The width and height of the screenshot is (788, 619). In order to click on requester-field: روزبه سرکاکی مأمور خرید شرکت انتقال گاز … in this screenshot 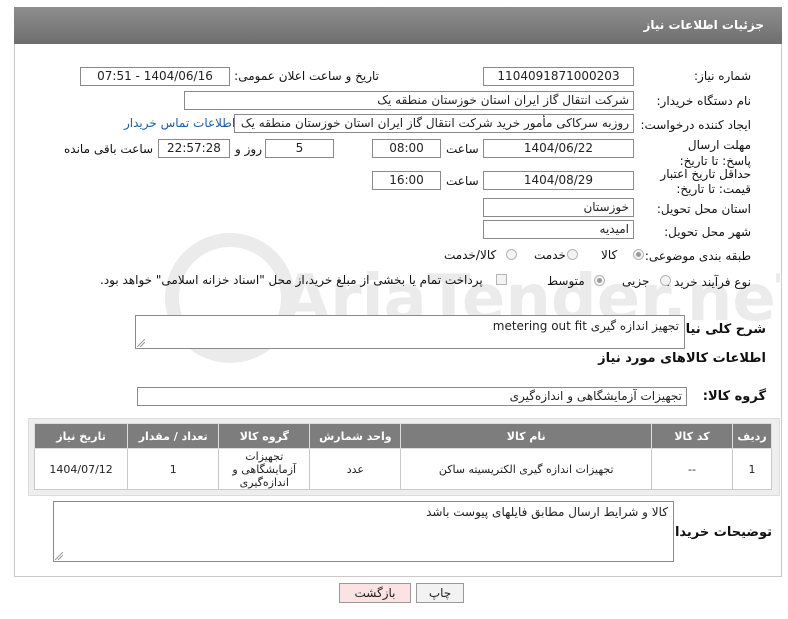, I will do `click(434, 123)`.